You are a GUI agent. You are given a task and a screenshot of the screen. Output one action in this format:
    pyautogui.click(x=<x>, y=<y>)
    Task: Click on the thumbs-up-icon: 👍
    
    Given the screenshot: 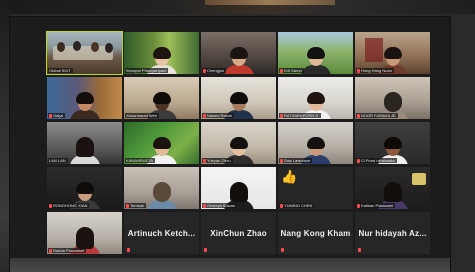 What is the action you would take?
    pyautogui.click(x=289, y=176)
    